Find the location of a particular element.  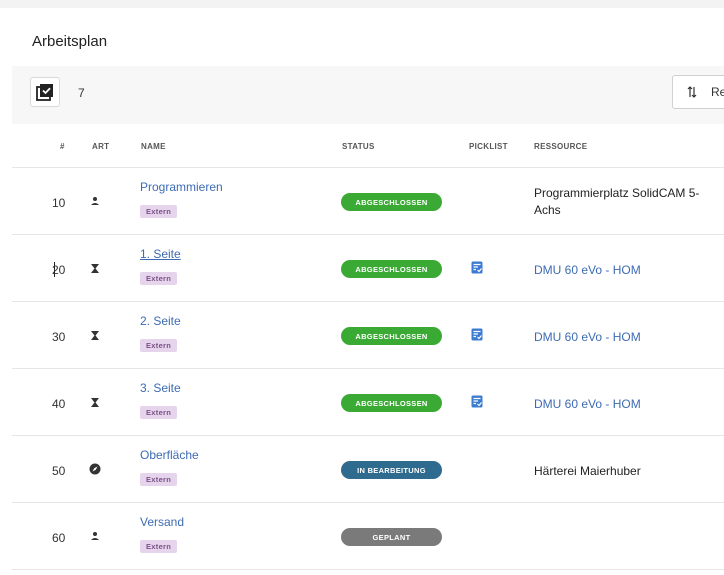

status-badge: GEPLANT is located at coordinates (391, 537).